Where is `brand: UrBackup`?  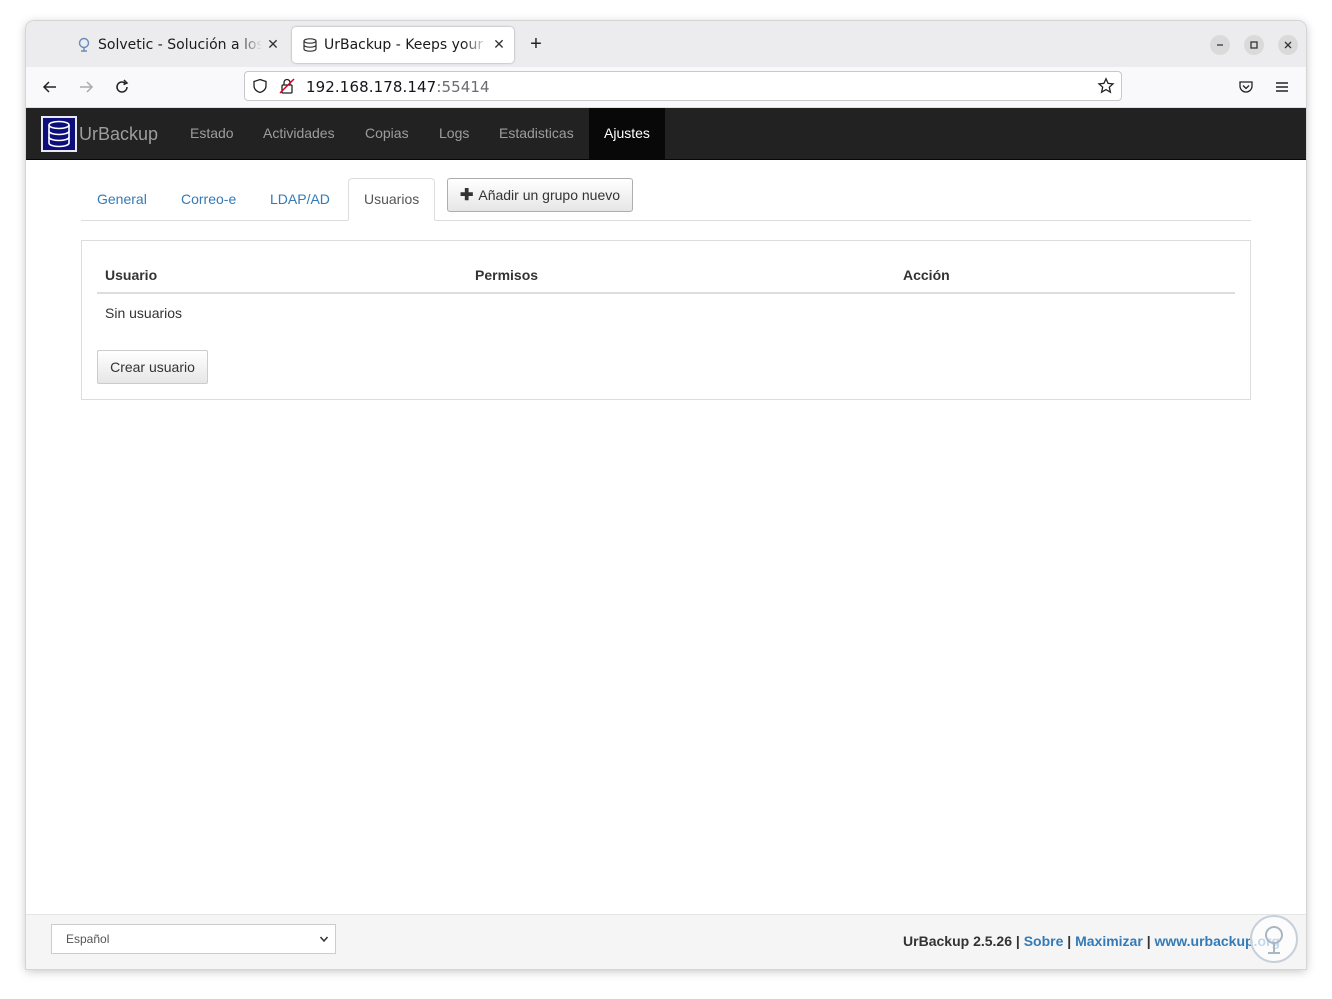
brand: UrBackup is located at coordinates (99, 134).